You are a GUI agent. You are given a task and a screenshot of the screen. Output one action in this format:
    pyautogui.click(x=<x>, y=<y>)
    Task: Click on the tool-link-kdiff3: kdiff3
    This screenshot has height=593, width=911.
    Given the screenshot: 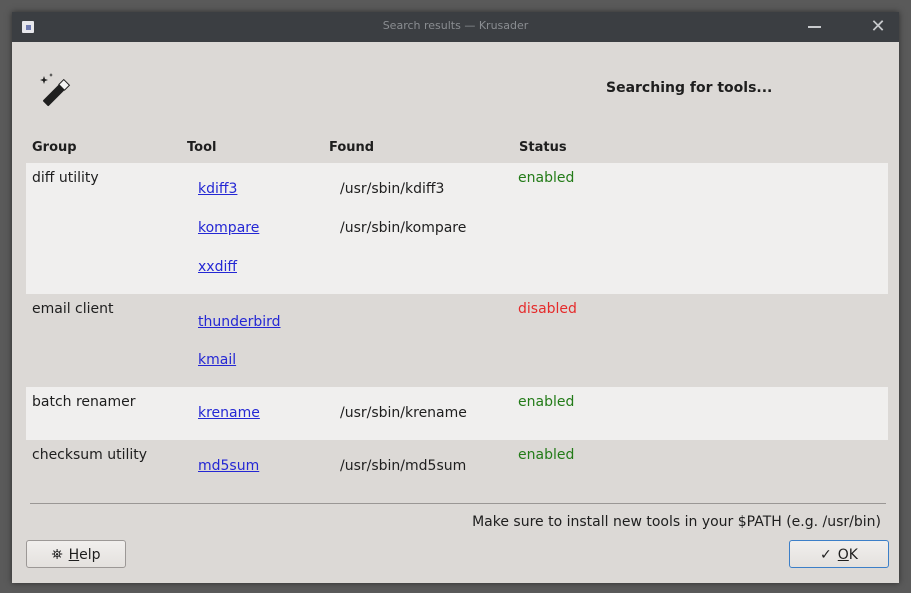 What is the action you would take?
    pyautogui.click(x=217, y=189)
    